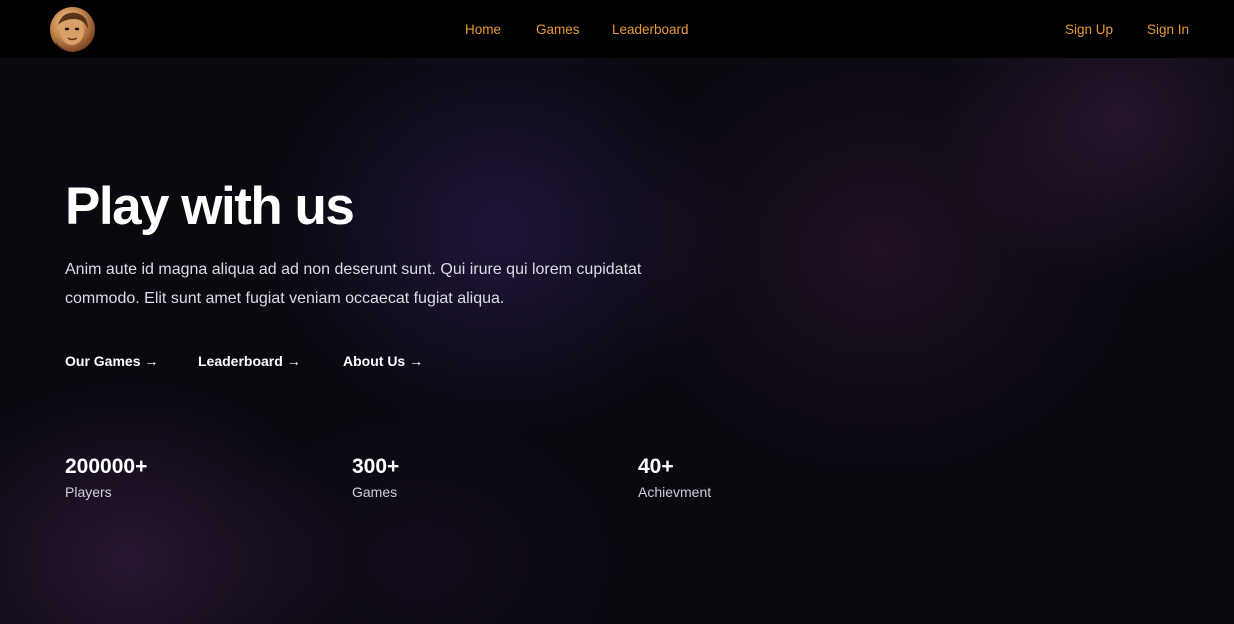  I want to click on stat-achievements: 40+ Achievment, so click(674, 477).